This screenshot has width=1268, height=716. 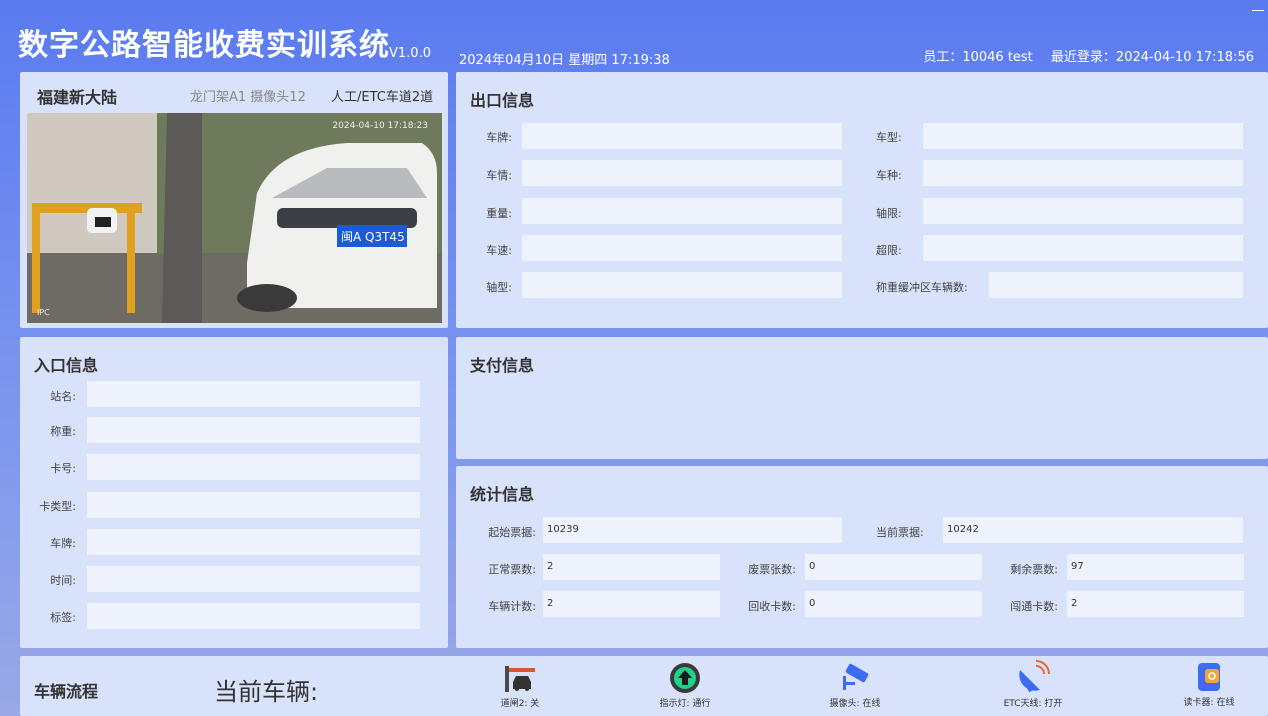 What do you see at coordinates (373, 237) in the screenshot?
I see `license-plate-text: 闽A Q3T45` at bounding box center [373, 237].